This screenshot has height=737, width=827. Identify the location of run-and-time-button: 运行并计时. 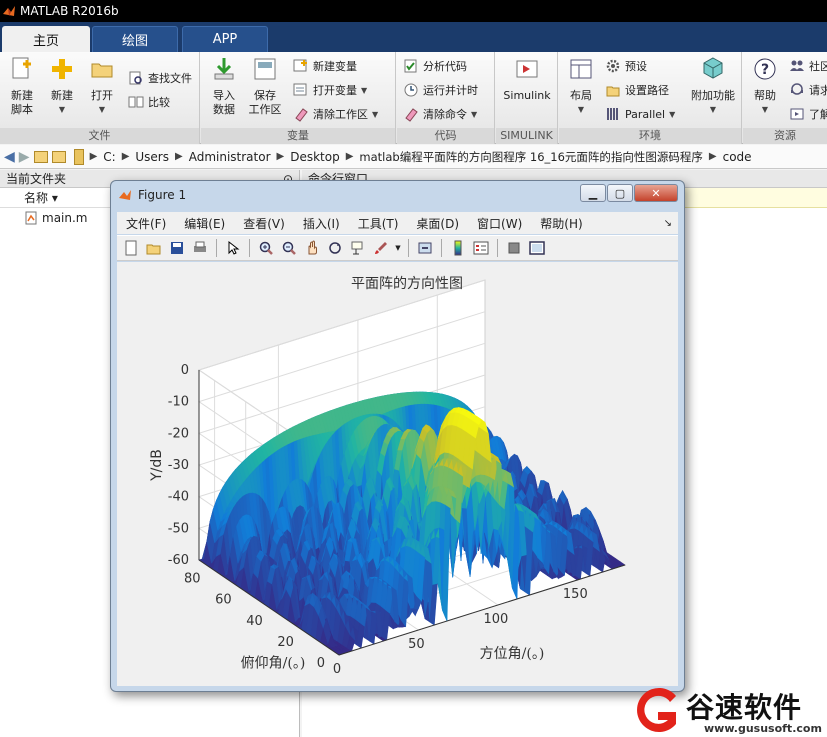
(440, 90).